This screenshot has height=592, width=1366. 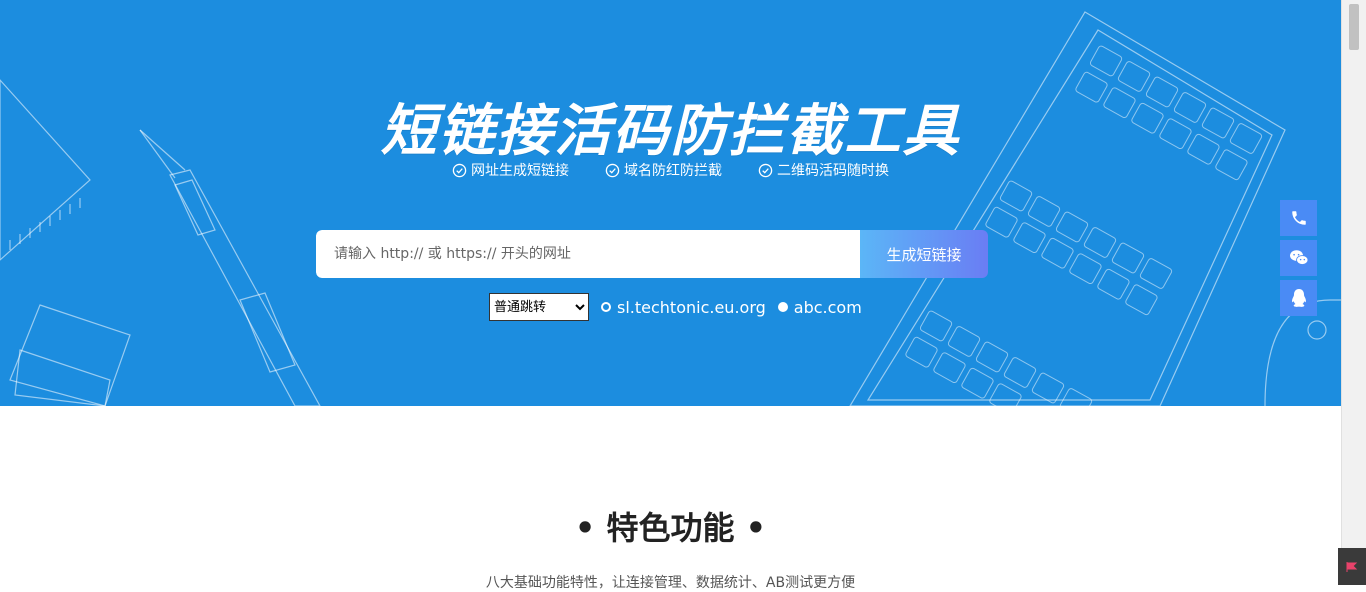 I want to click on qq-button, so click(x=1298, y=298).